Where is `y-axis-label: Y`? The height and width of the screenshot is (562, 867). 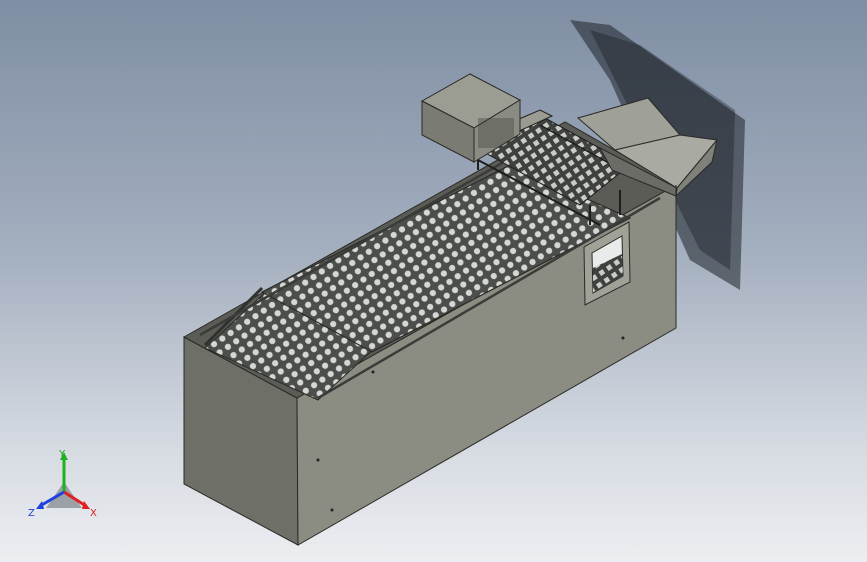
y-axis-label: Y is located at coordinates (62, 454).